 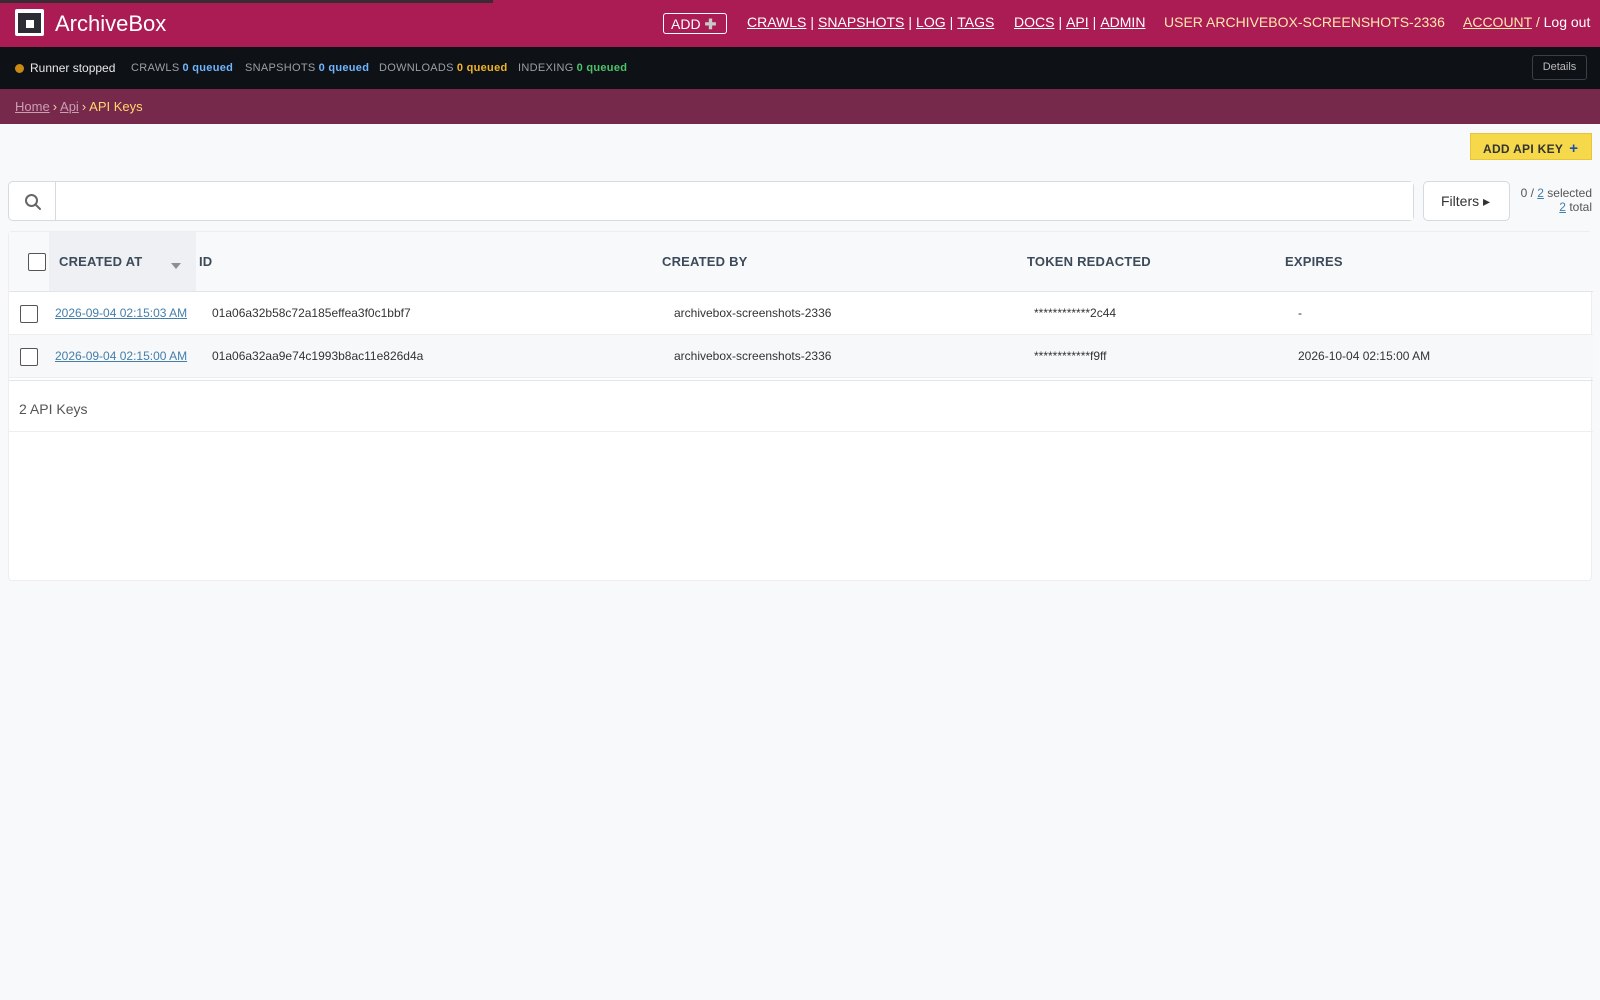 I want to click on nav-log-link: LOG, so click(x=931, y=22).